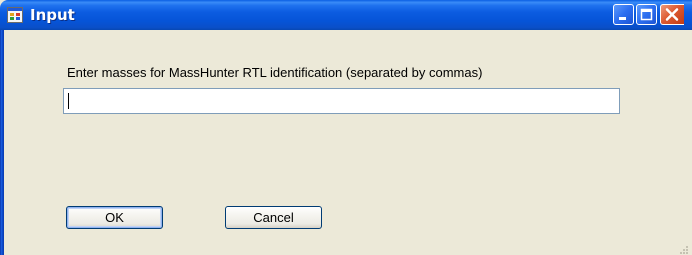 The width and height of the screenshot is (692, 255). Describe the element at coordinates (623, 14) in the screenshot. I see `minimize-button` at that location.